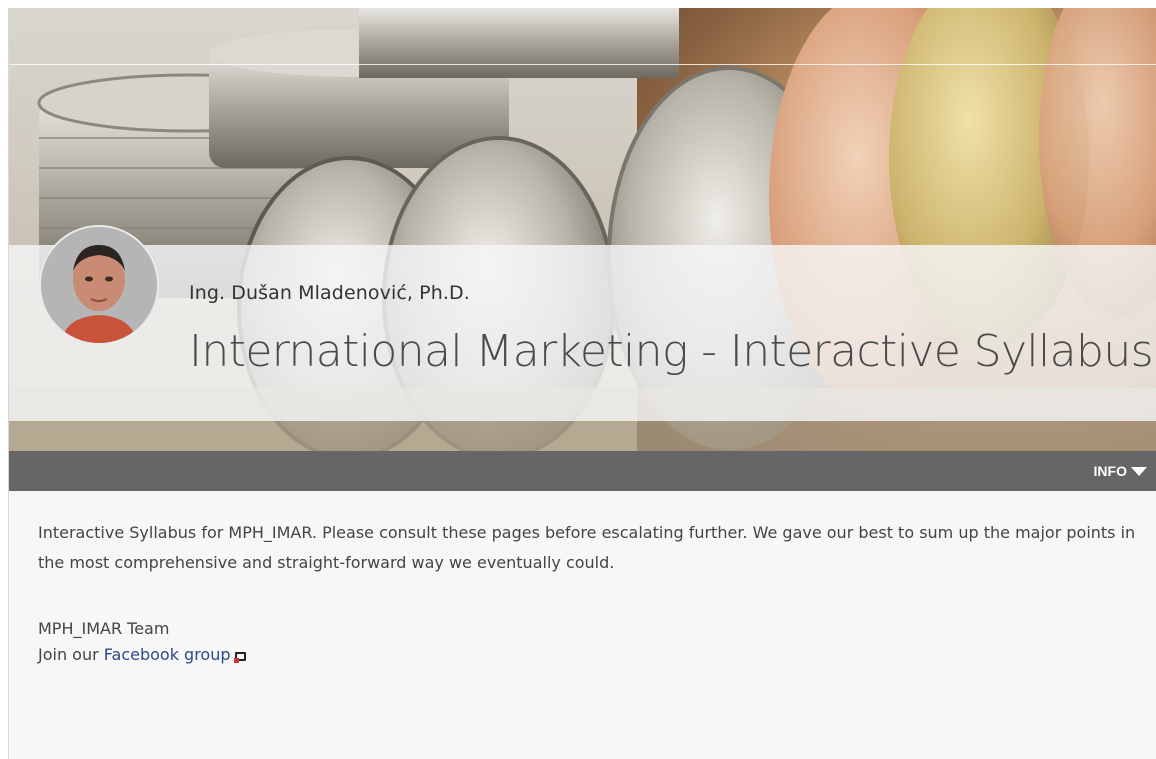 The height and width of the screenshot is (759, 1156). I want to click on avatar, so click(99, 285).